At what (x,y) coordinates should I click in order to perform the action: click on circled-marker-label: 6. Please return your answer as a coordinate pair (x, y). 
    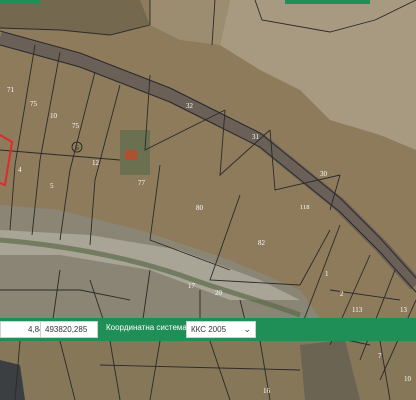
    Looking at the image, I should click on (77, 148).